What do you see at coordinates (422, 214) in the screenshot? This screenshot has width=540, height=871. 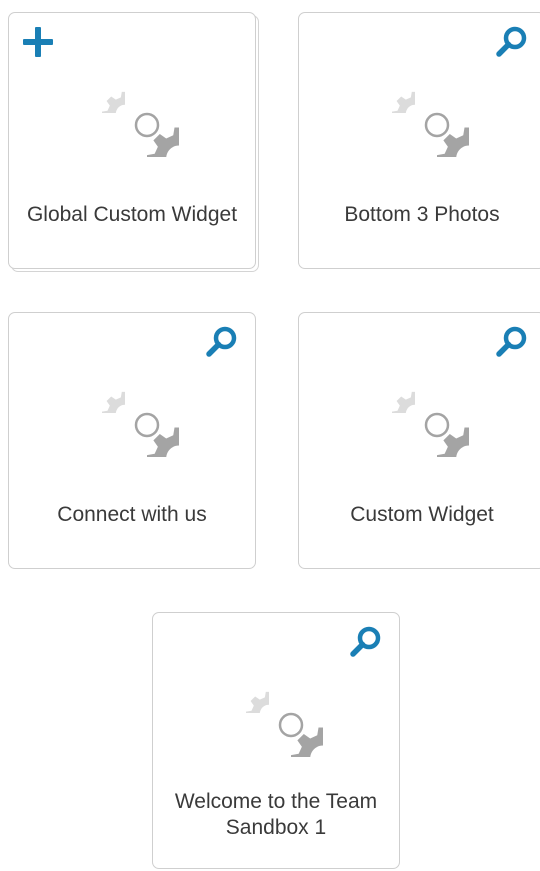 I see `widget-title: Bottom 3 Photos` at bounding box center [422, 214].